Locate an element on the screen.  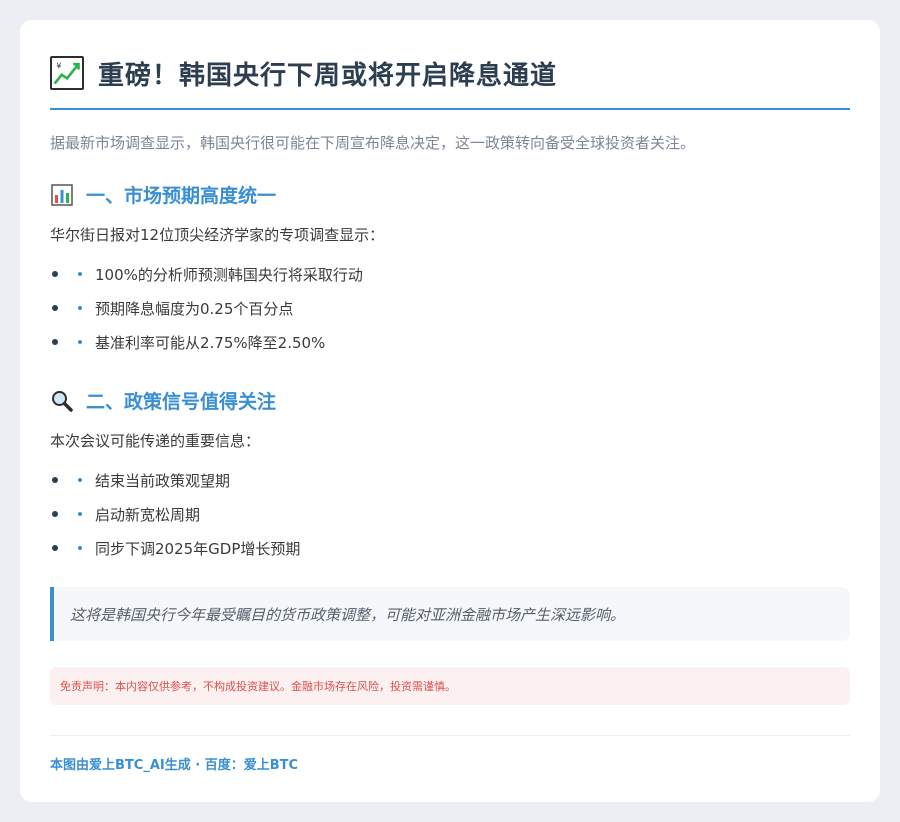
chart-increasing-icon: ¥ is located at coordinates (67, 73).